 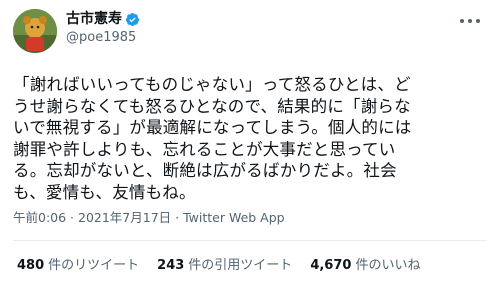 I want to click on tweet-source: Twitter Web App, so click(x=234, y=217).